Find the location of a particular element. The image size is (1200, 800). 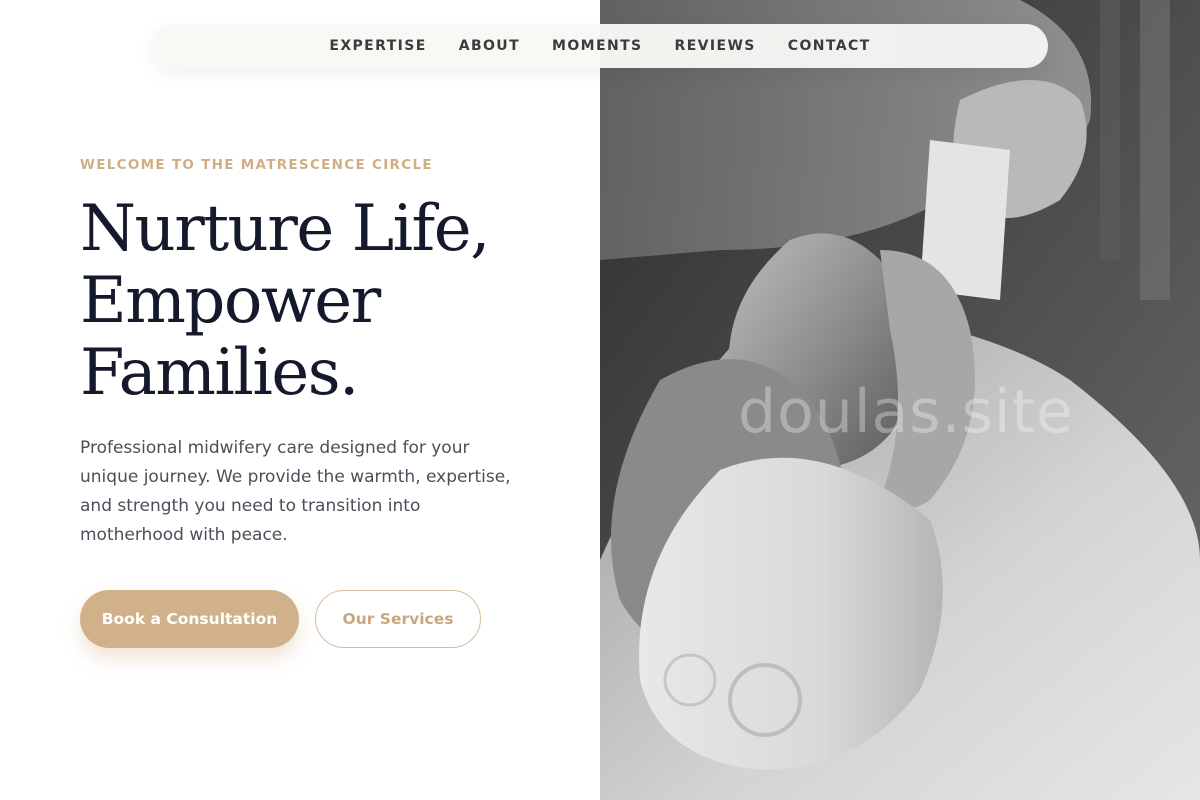

headline-line: Nurture Life, is located at coordinates (285, 229).